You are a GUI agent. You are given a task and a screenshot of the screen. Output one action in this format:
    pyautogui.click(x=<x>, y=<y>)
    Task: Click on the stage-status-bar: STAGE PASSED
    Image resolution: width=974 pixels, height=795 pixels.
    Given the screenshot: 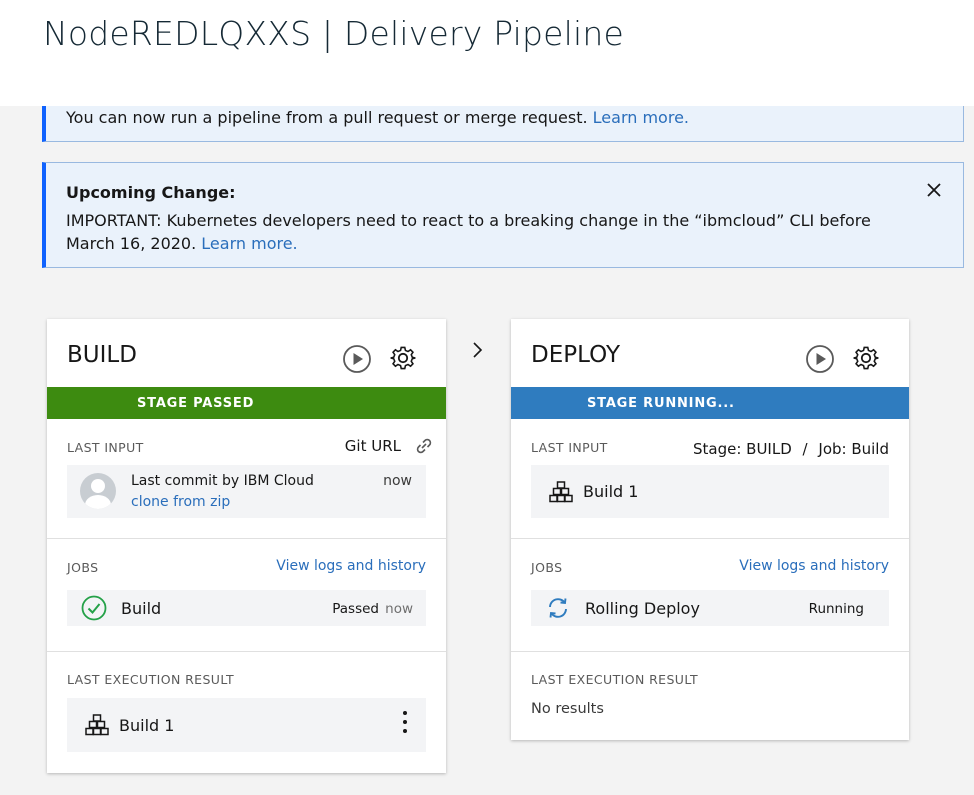 What is the action you would take?
    pyautogui.click(x=246, y=403)
    